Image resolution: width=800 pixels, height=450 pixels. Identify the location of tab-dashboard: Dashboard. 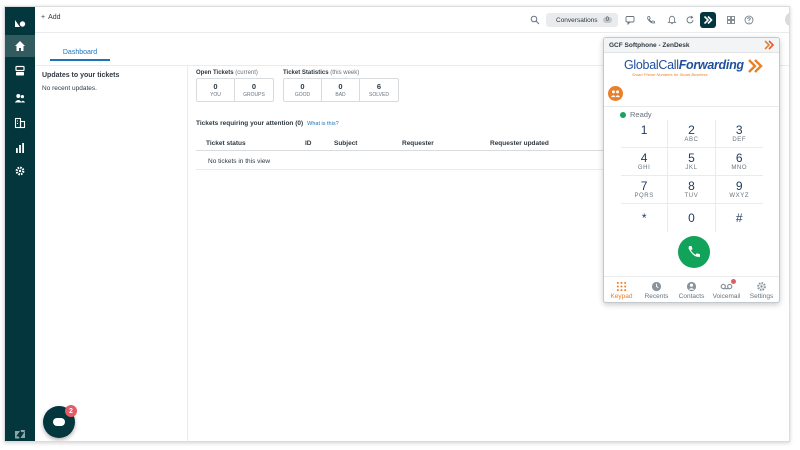
(80, 52).